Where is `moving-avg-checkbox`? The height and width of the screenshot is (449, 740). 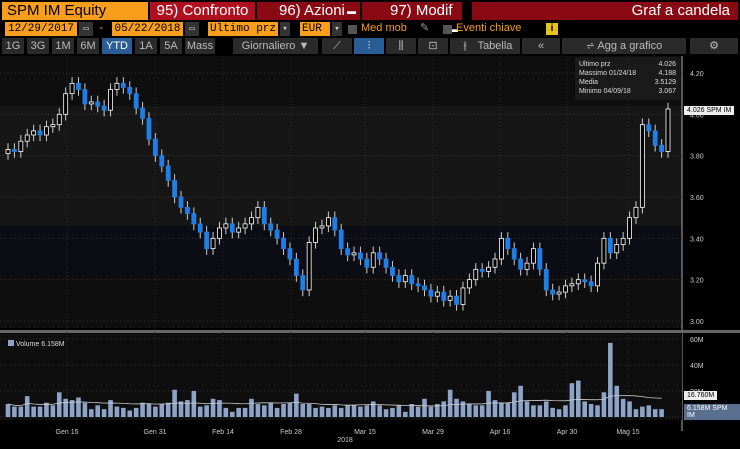 moving-avg-checkbox is located at coordinates (352, 29).